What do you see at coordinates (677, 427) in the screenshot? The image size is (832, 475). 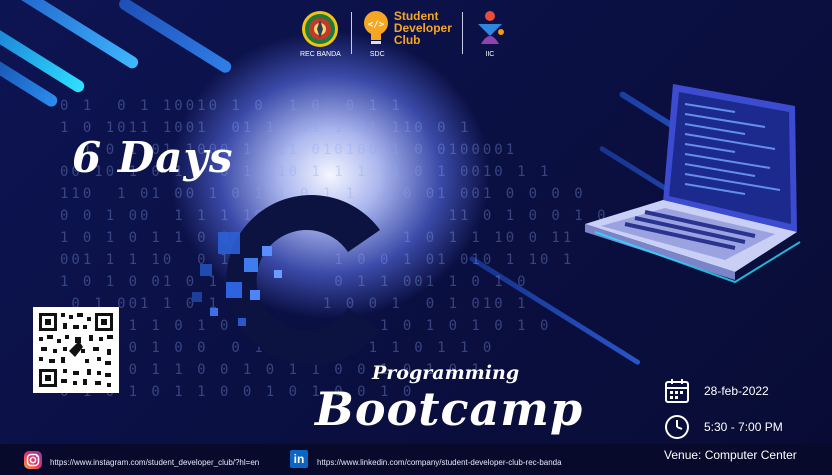 I see `clock-icon` at bounding box center [677, 427].